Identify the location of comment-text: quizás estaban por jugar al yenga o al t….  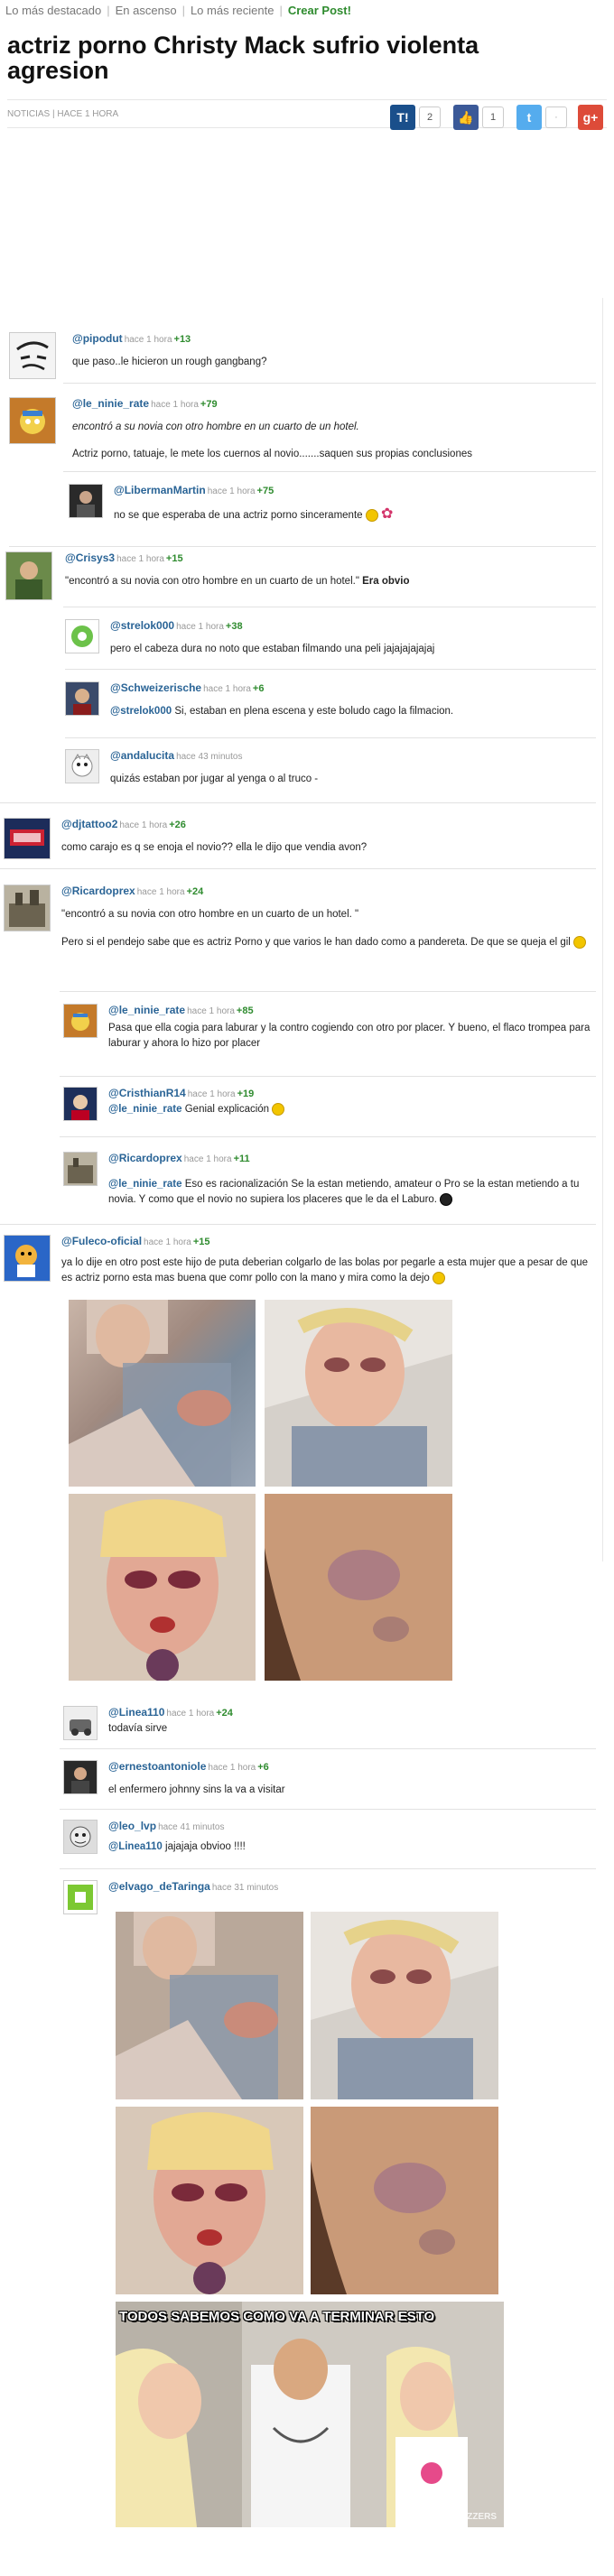
(214, 779).